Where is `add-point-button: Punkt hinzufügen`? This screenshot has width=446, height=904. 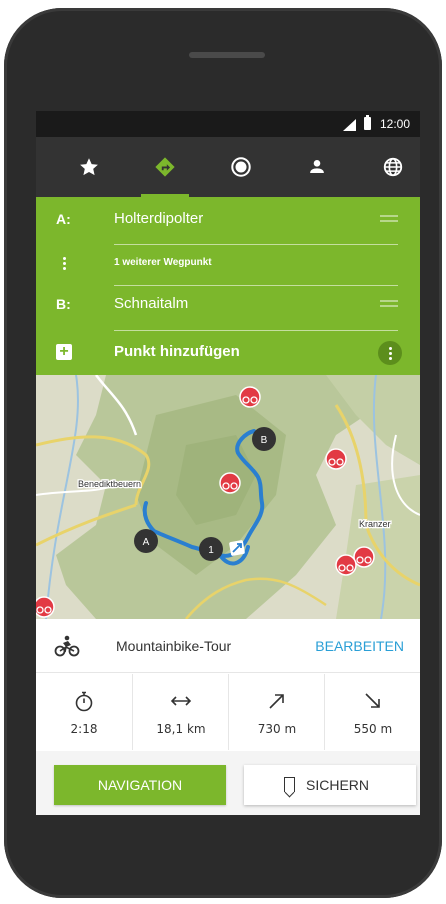
add-point-button: Punkt hinzufügen is located at coordinates (177, 352).